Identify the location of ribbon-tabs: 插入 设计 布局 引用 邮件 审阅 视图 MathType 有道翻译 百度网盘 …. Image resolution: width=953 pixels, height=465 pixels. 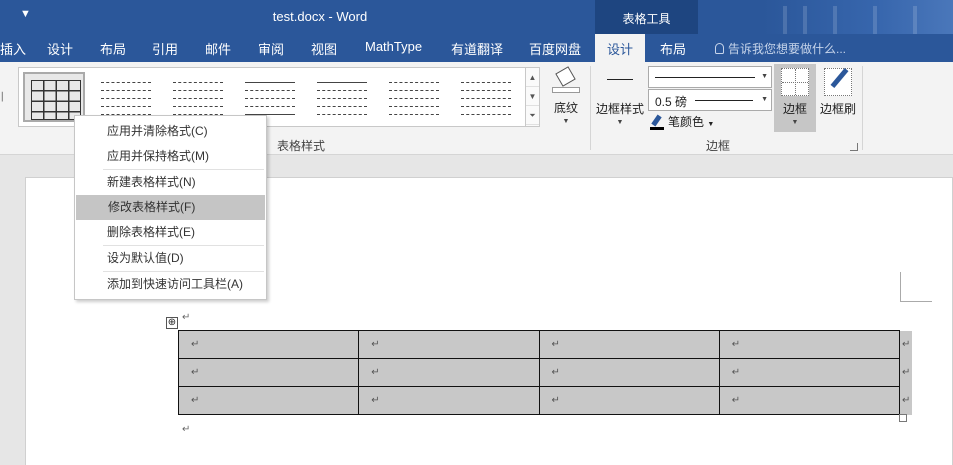
(476, 48).